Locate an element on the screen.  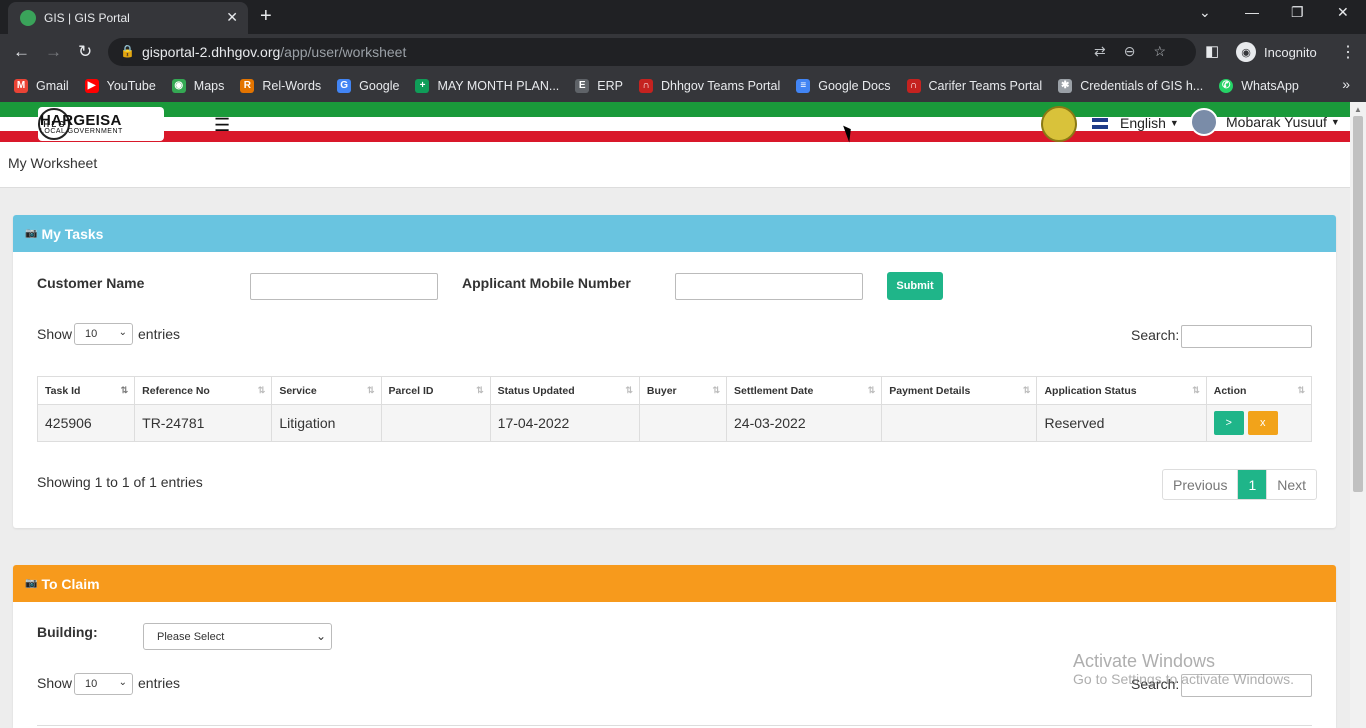
restore-icon: ❐ is located at coordinates (1297, 12).